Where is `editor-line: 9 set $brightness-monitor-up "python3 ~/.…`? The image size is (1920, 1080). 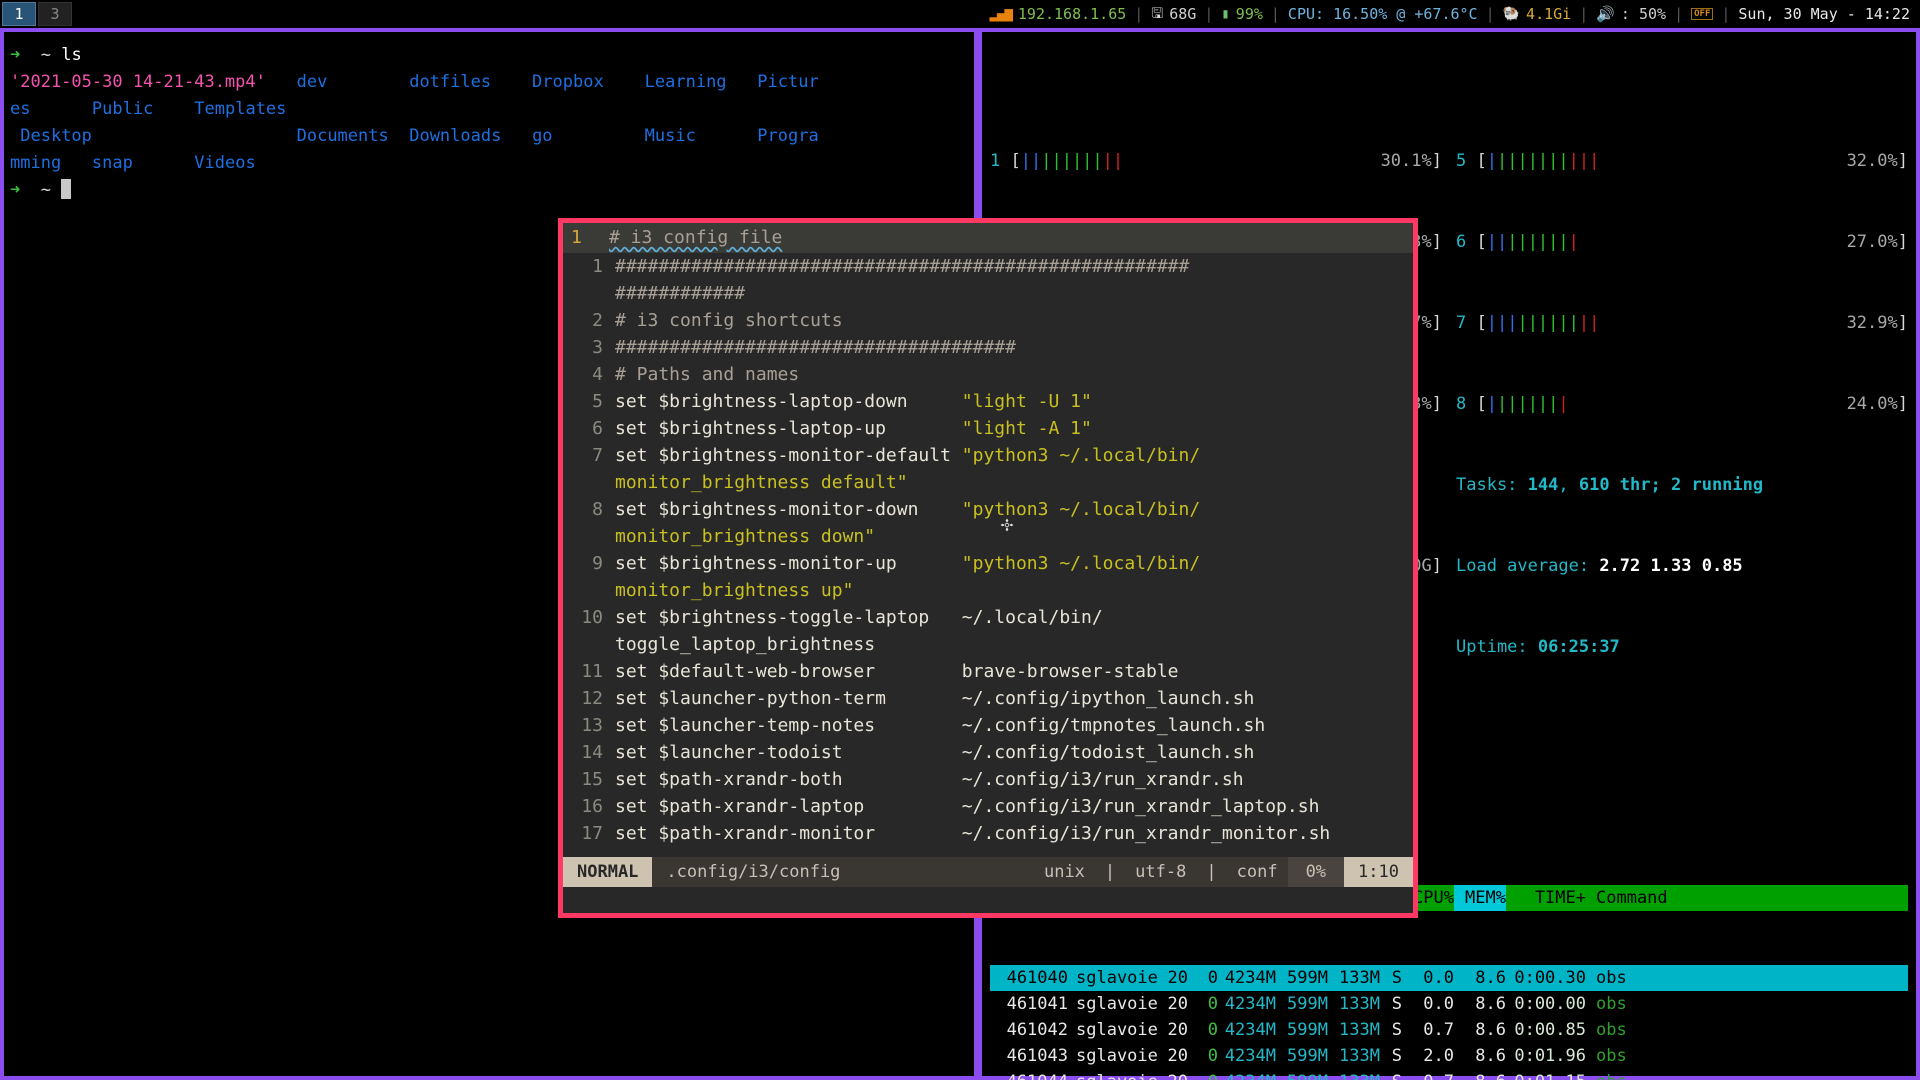 editor-line: 9 set $brightness-monitor-up "python3 ~/.… is located at coordinates (988, 563).